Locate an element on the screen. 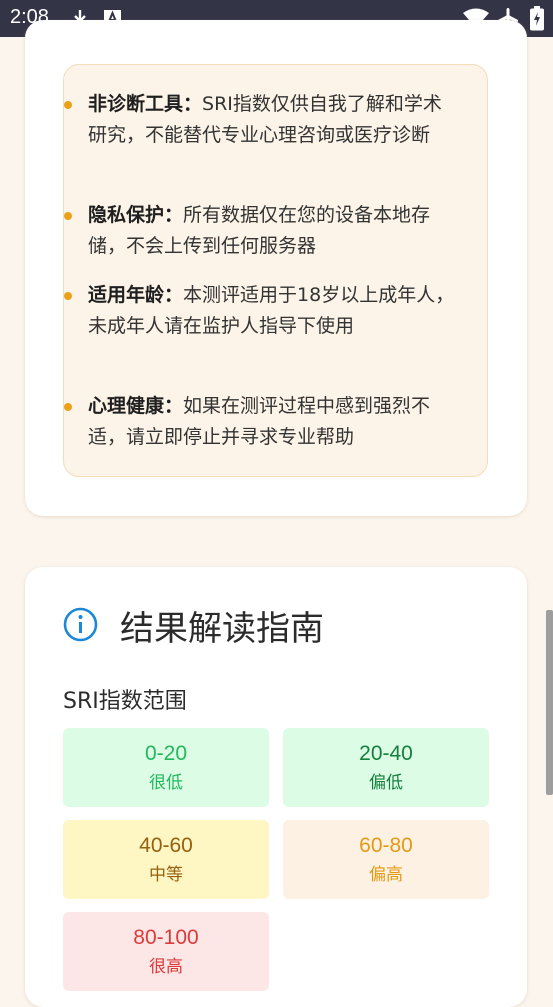 Image resolution: width=553 pixels, height=1007 pixels. range-value: 20-40 is located at coordinates (386, 753).